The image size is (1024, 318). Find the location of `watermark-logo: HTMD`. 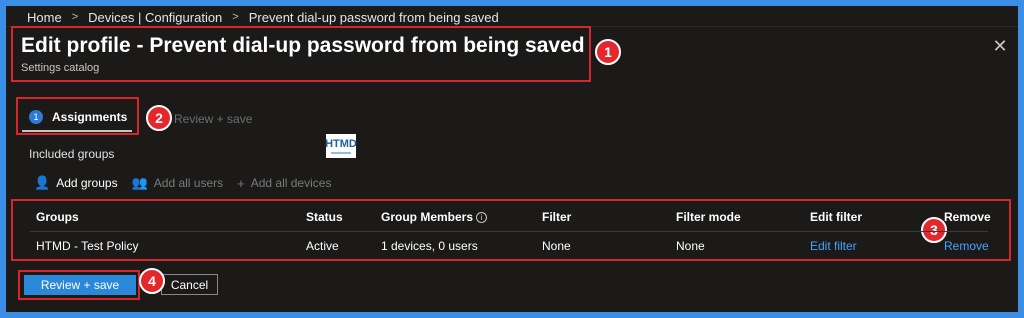

watermark-logo: HTMD is located at coordinates (341, 146).